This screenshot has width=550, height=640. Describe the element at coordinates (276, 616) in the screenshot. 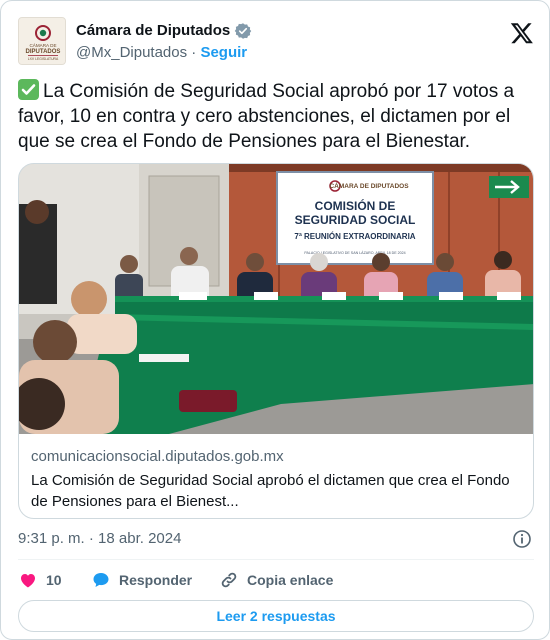

I see `read-replies-button: Leer 2 respuestas` at that location.